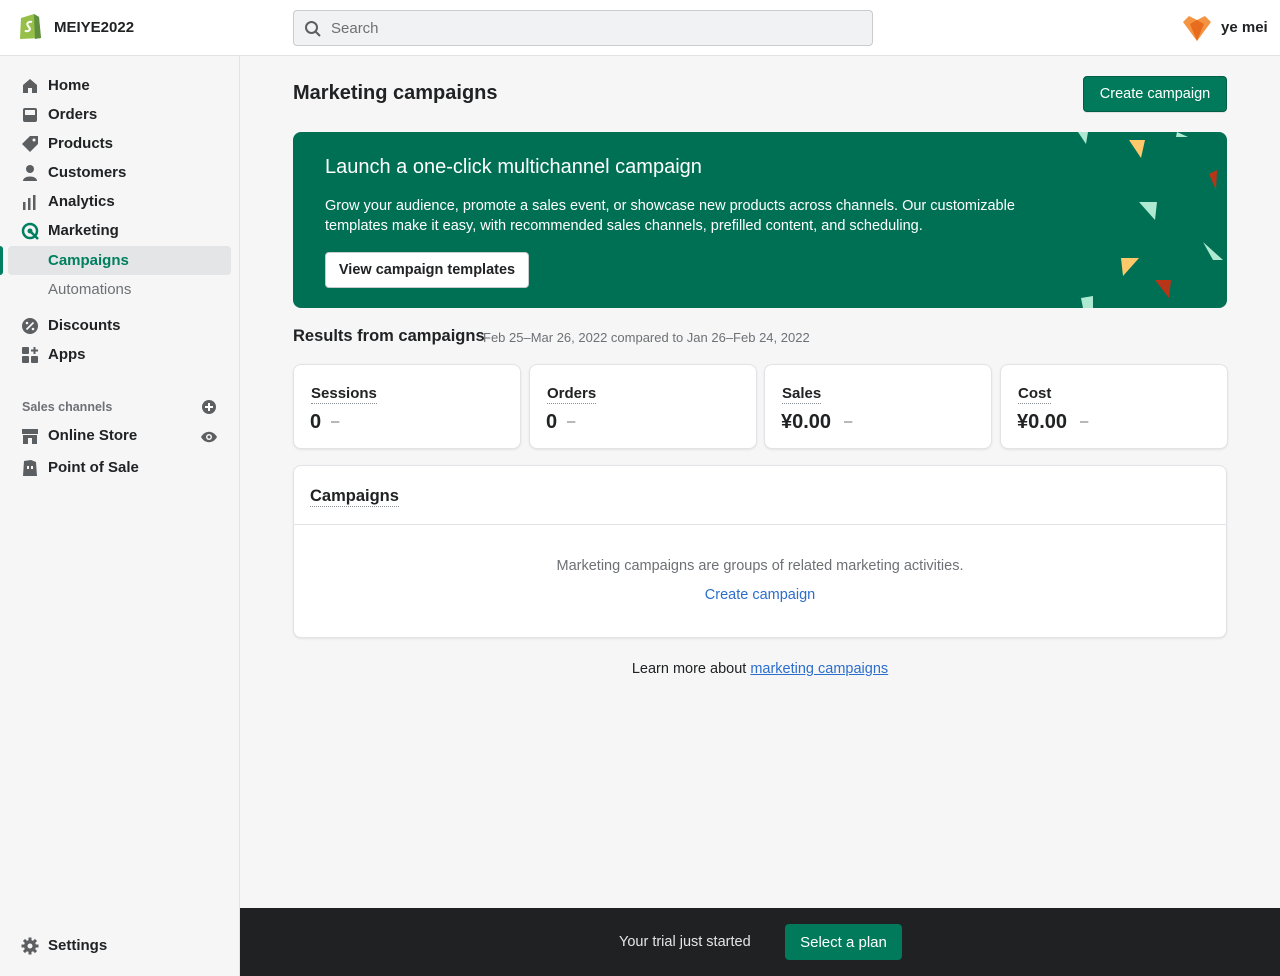 The height and width of the screenshot is (976, 1280). Describe the element at coordinates (395, 93) in the screenshot. I see `page-title: Marketing campaigns` at that location.